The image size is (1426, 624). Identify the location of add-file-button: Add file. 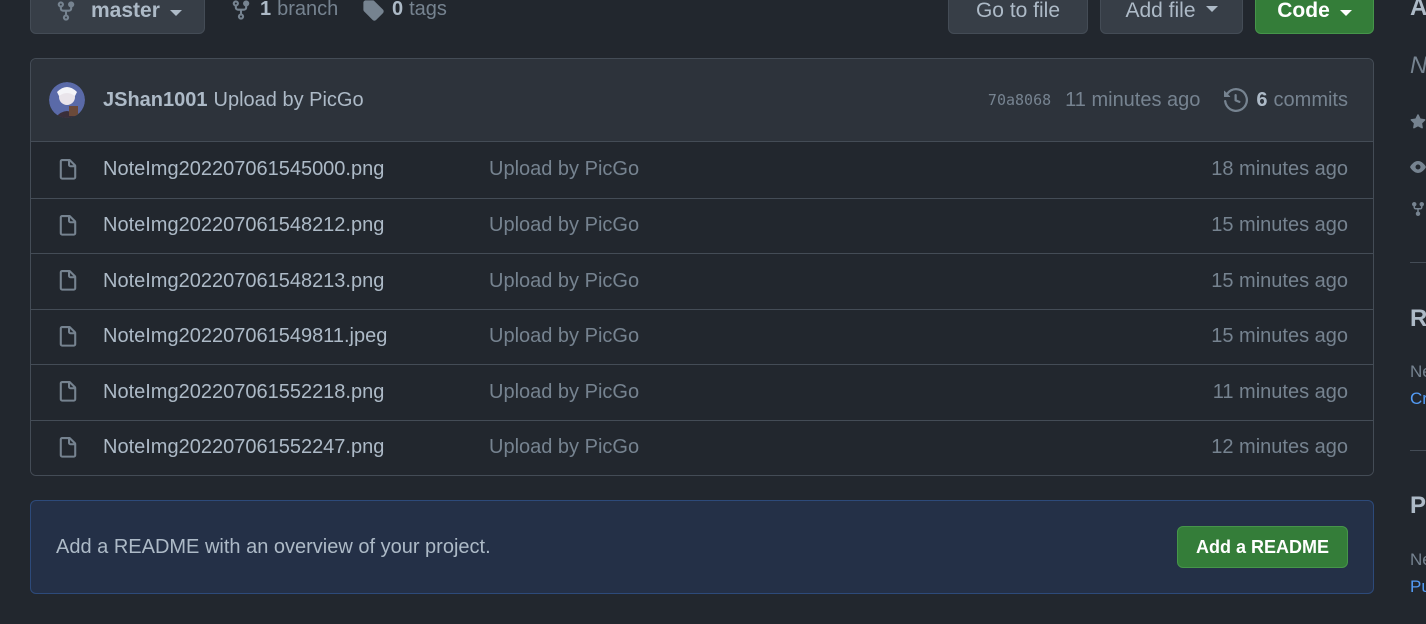
(1171, 17).